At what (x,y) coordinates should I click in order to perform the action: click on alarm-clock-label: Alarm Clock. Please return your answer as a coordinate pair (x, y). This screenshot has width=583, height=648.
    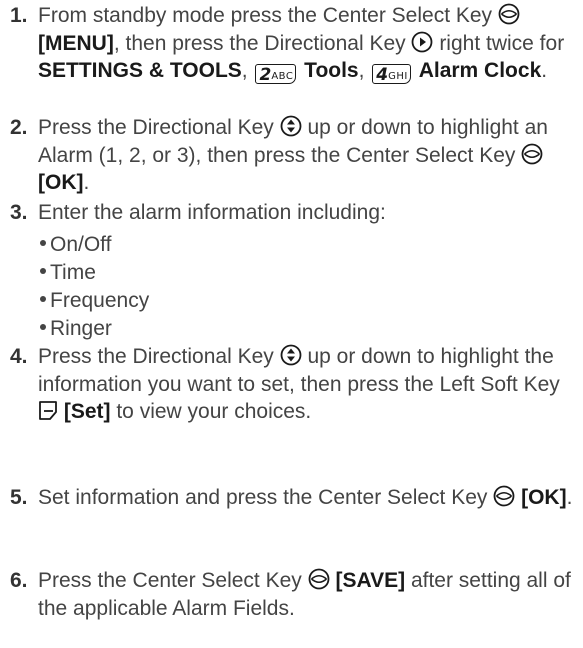
    Looking at the image, I should click on (480, 70).